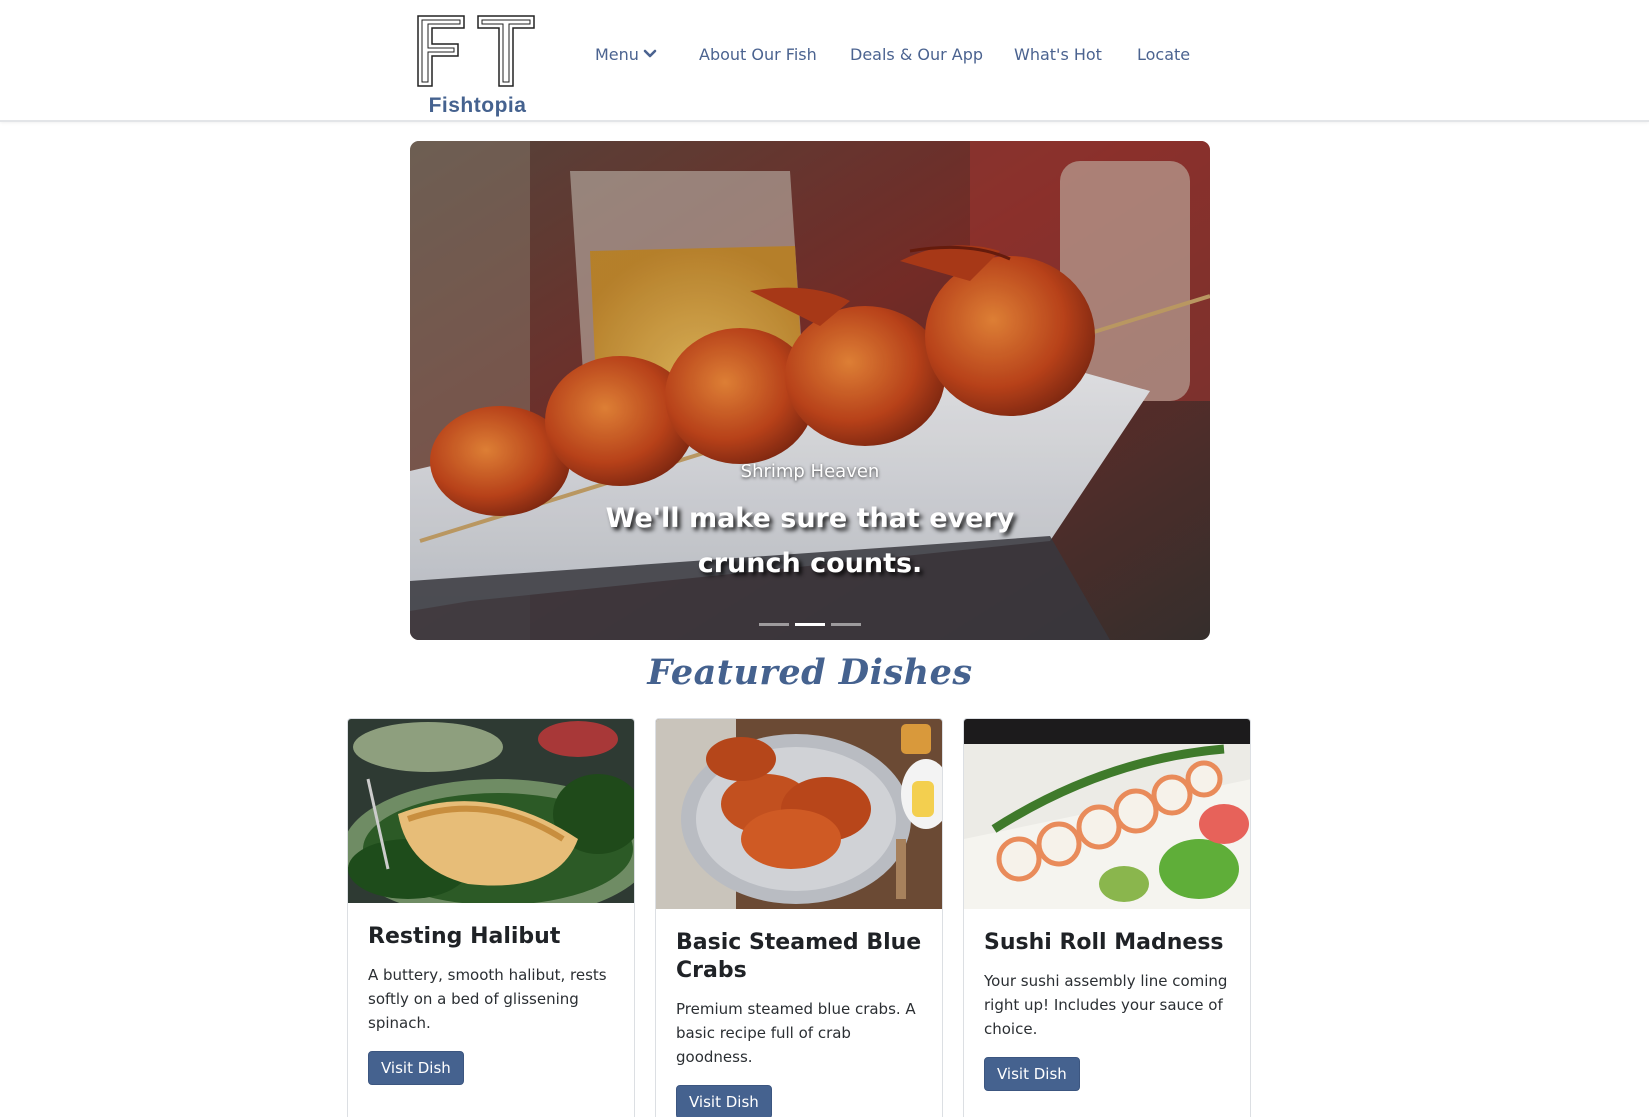 The height and width of the screenshot is (1117, 1649). Describe the element at coordinates (810, 471) in the screenshot. I see `slide-title: Shrimp Heaven` at that location.